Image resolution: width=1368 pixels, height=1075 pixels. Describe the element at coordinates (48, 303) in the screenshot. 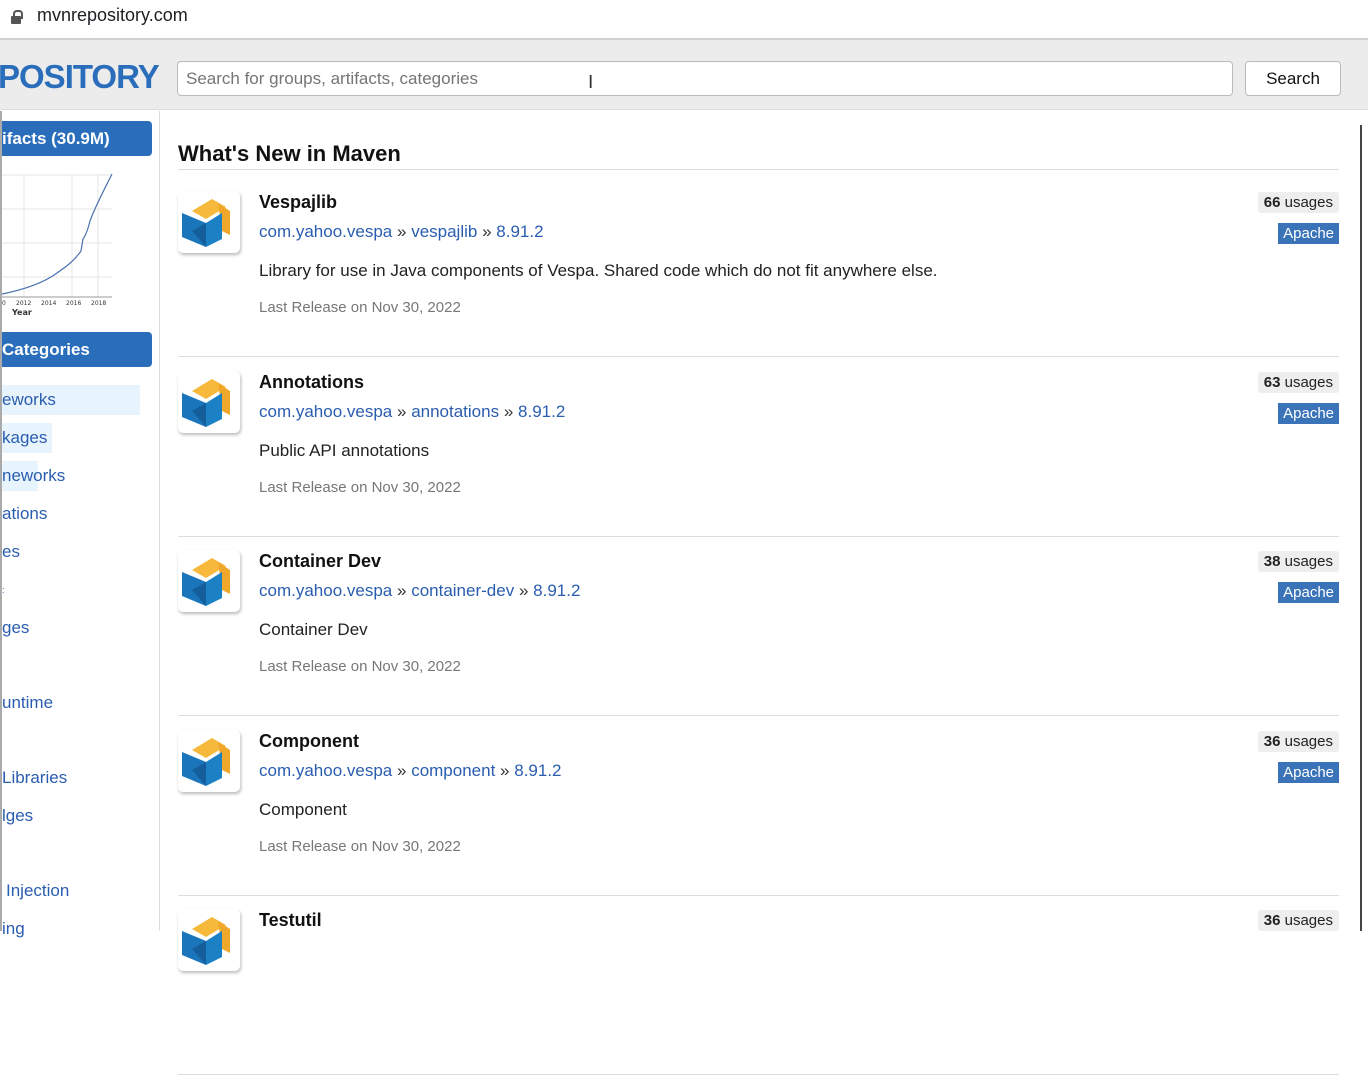

I see `chart-x-tick: 2014` at that location.